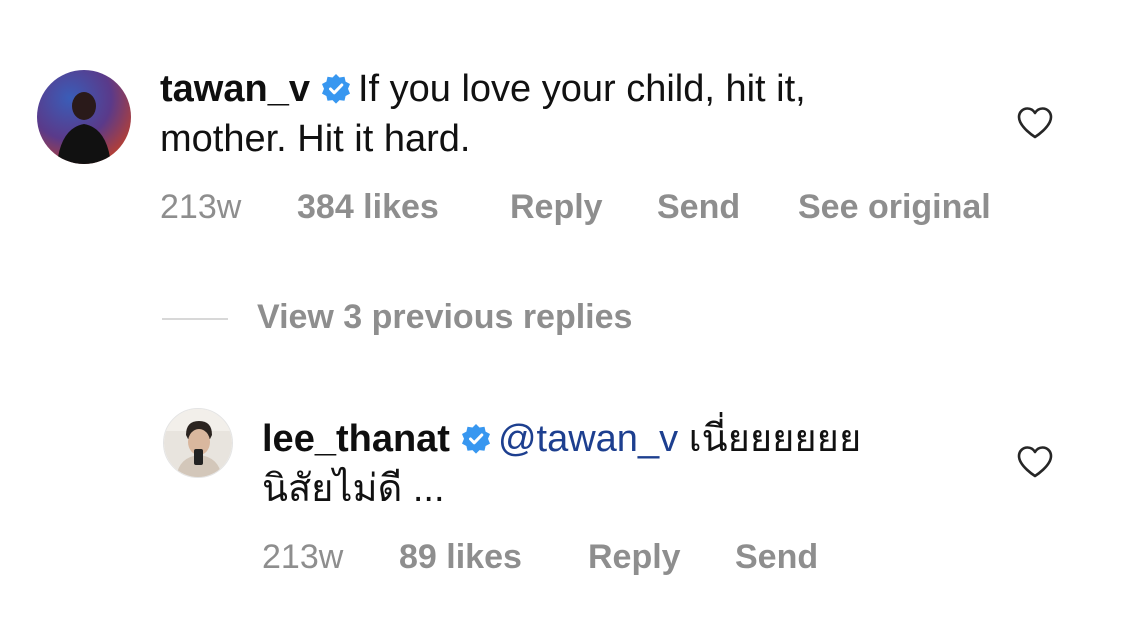 Image resolution: width=1125 pixels, height=628 pixels. I want to click on comment-text-line1: If you love your child, hit it,, so click(581, 89).